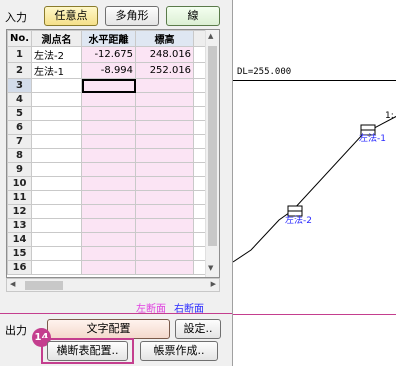  I want to click on table-row: 6, so click(108, 127).